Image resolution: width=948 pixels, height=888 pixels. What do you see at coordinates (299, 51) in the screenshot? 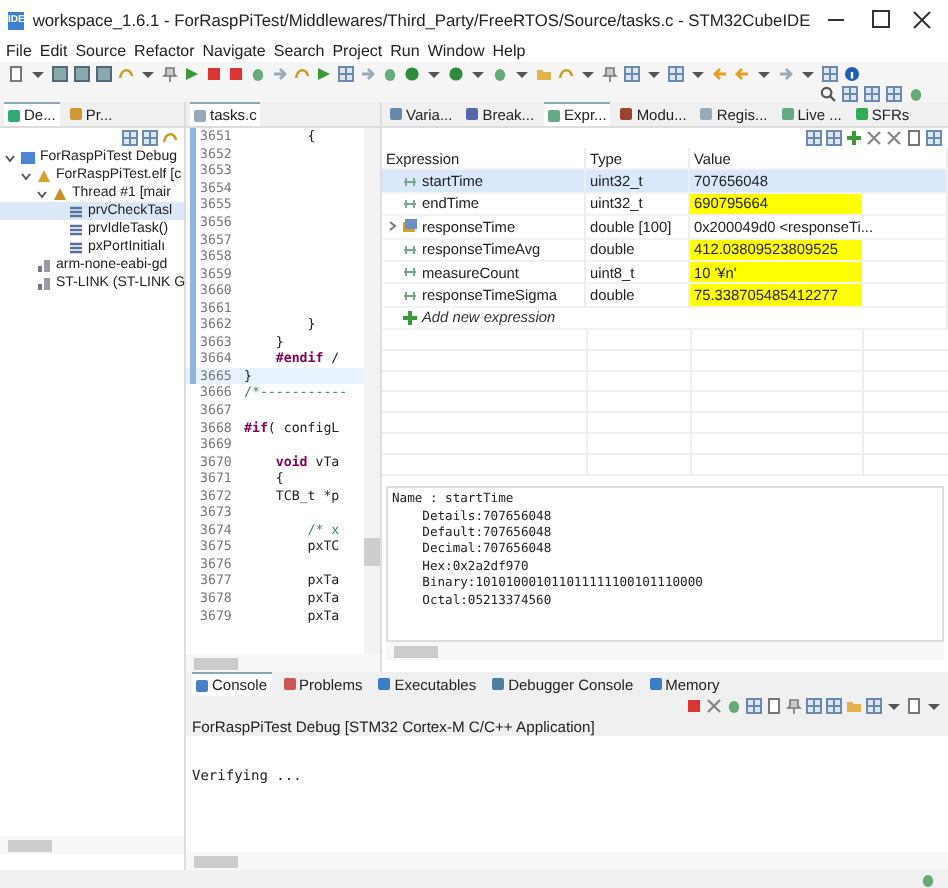
I see `menu-item: Search` at bounding box center [299, 51].